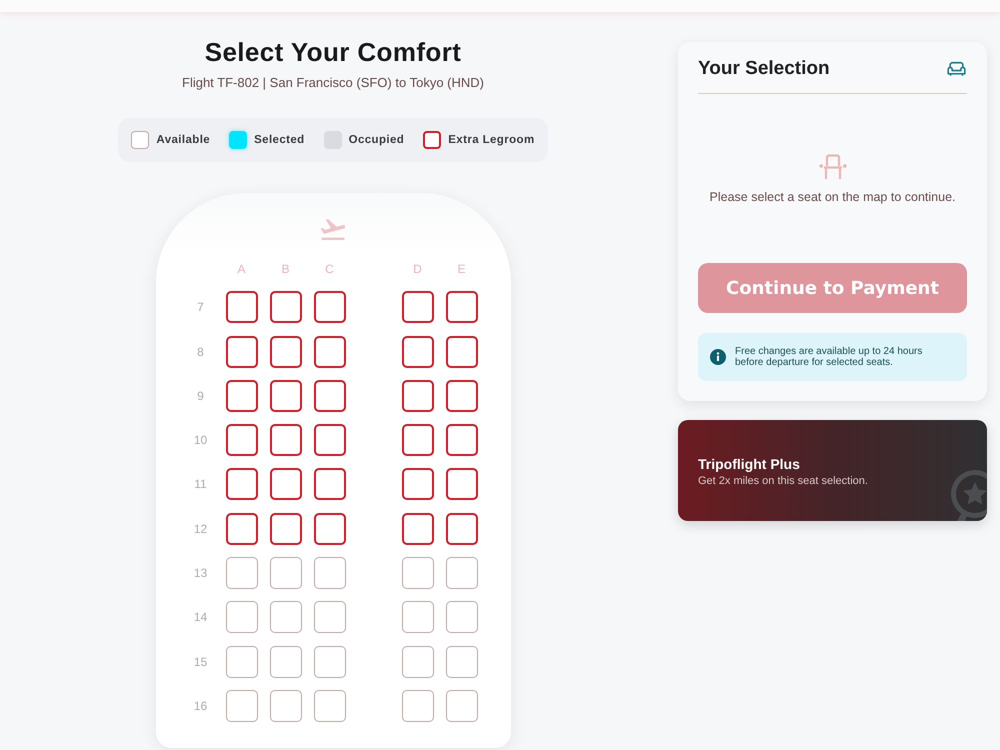  I want to click on medal-icon, so click(969, 495).